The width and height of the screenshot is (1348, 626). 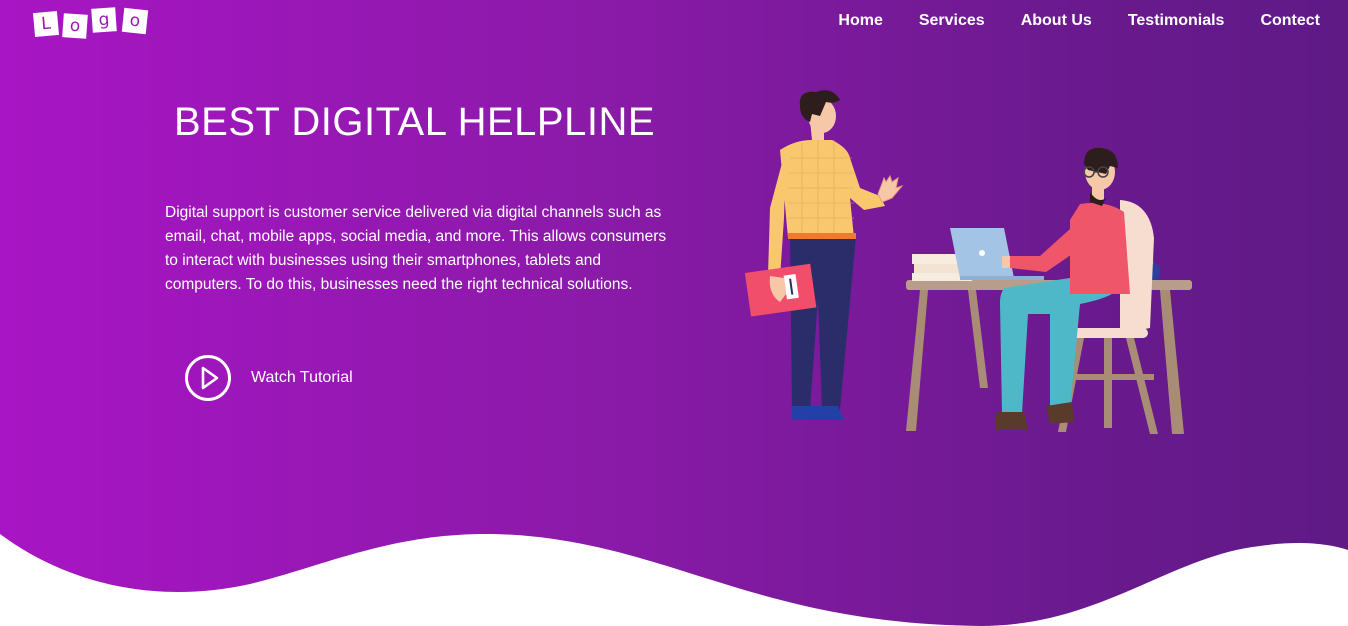 What do you see at coordinates (674, 580) in the screenshot?
I see `bottom-wave-decoration` at bounding box center [674, 580].